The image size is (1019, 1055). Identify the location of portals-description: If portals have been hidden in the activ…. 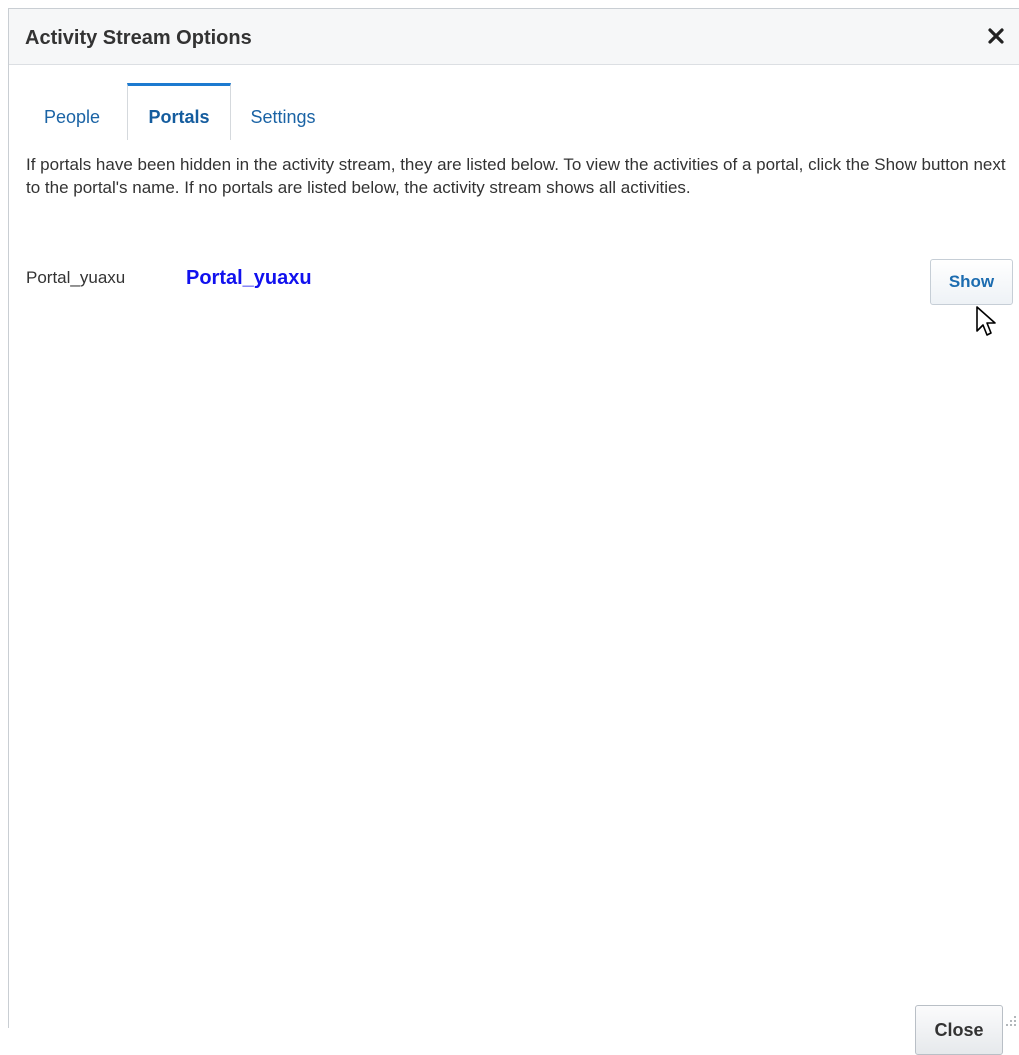
(516, 176).